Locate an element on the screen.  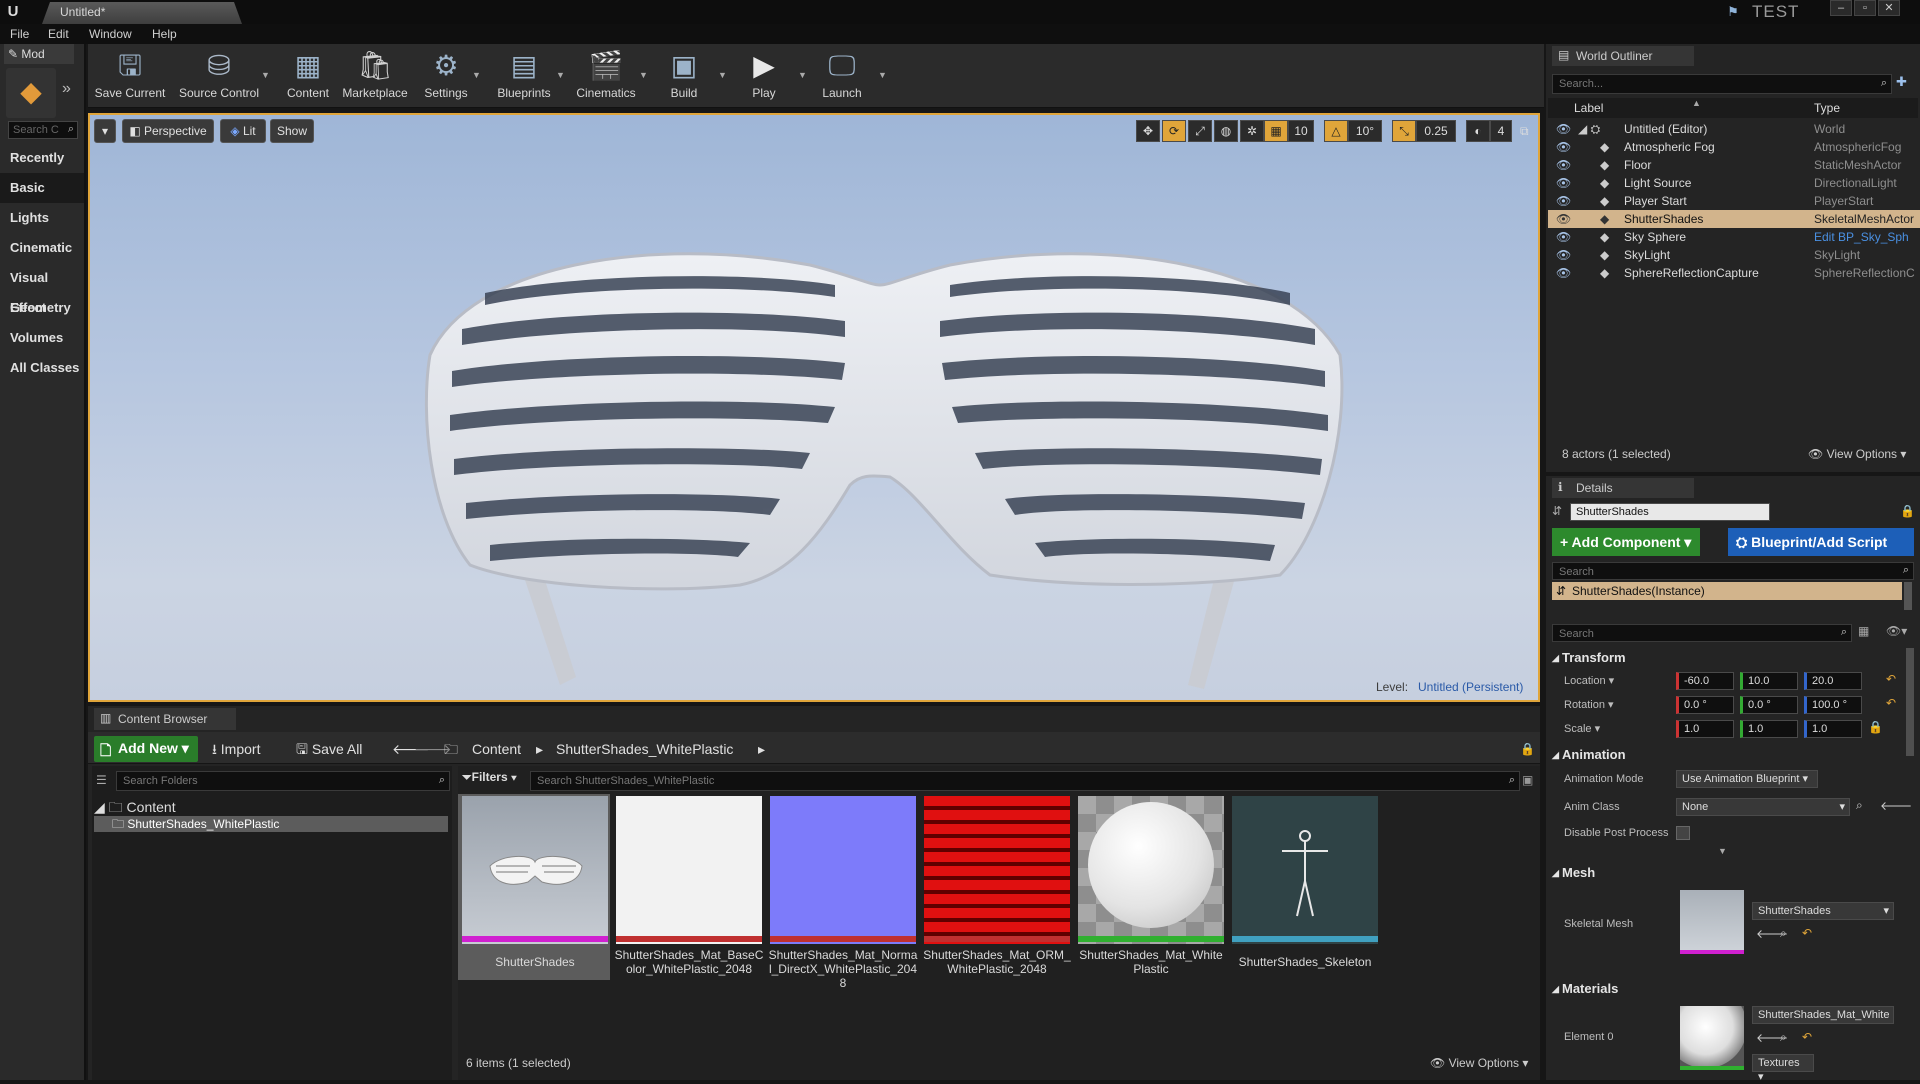
tree-item-shuttershades: 🗀 ShutterShades_WhitePlastic is located at coordinates (271, 824).